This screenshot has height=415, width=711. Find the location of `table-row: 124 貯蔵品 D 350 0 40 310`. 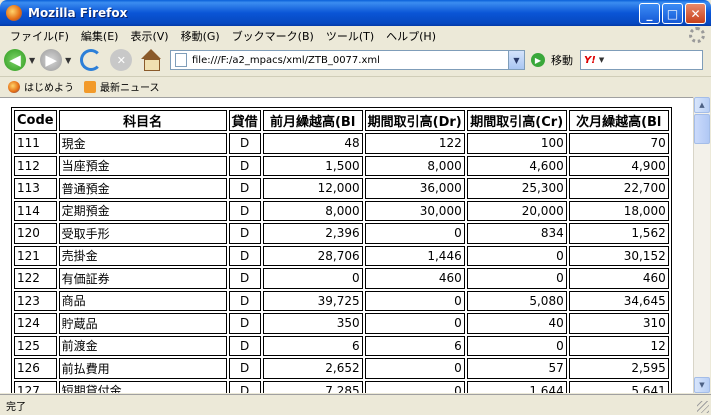

table-row: 124 貯蔵品 D 350 0 40 310 is located at coordinates (341, 323).